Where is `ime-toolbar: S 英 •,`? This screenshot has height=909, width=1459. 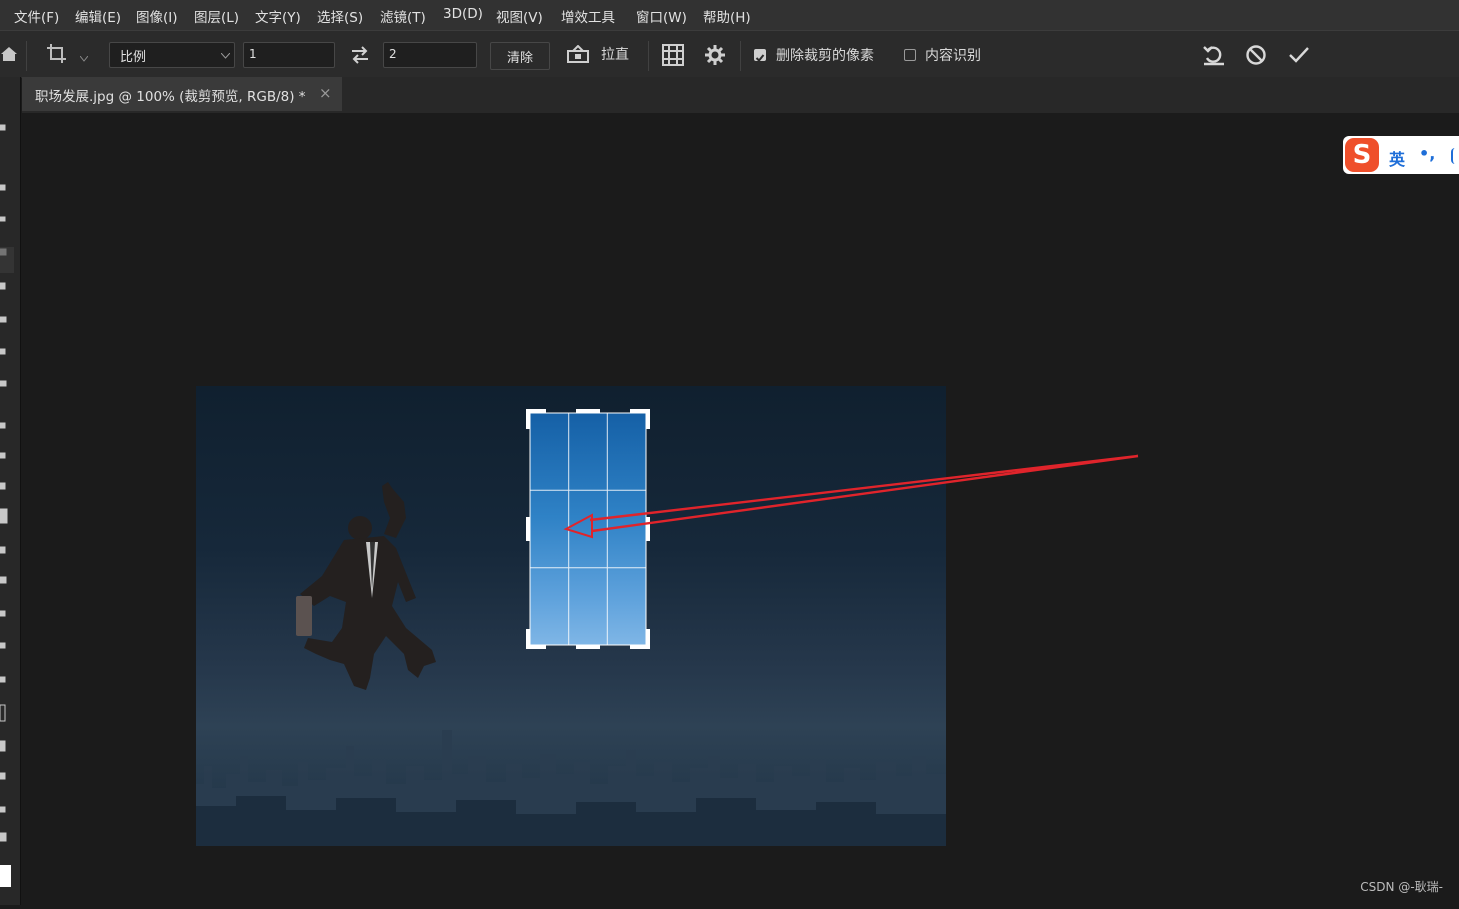 ime-toolbar: S 英 •, is located at coordinates (1401, 155).